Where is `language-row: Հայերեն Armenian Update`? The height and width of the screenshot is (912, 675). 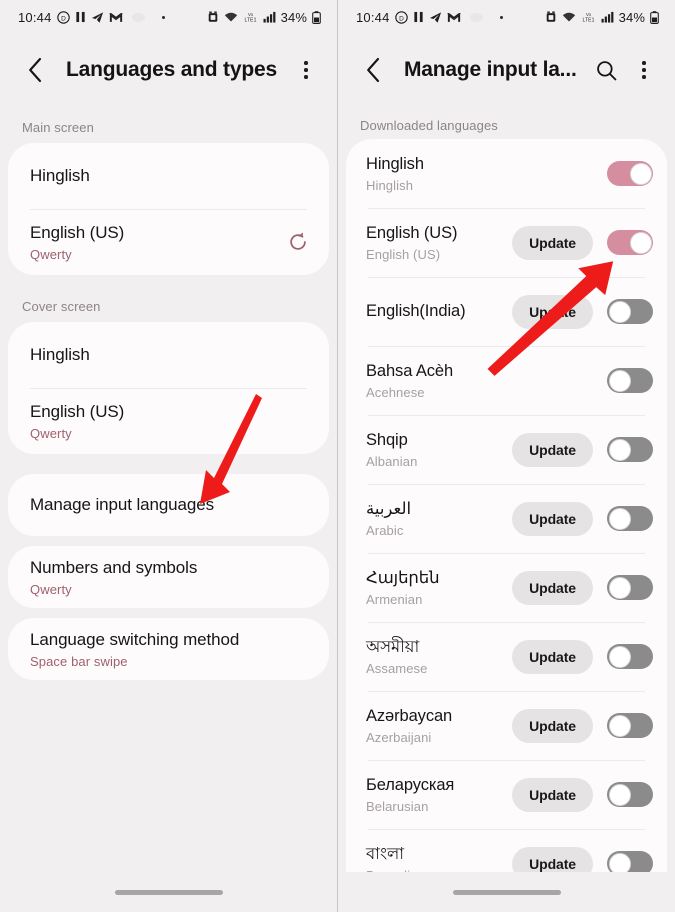 language-row: Հայերեն Armenian Update is located at coordinates (506, 587).